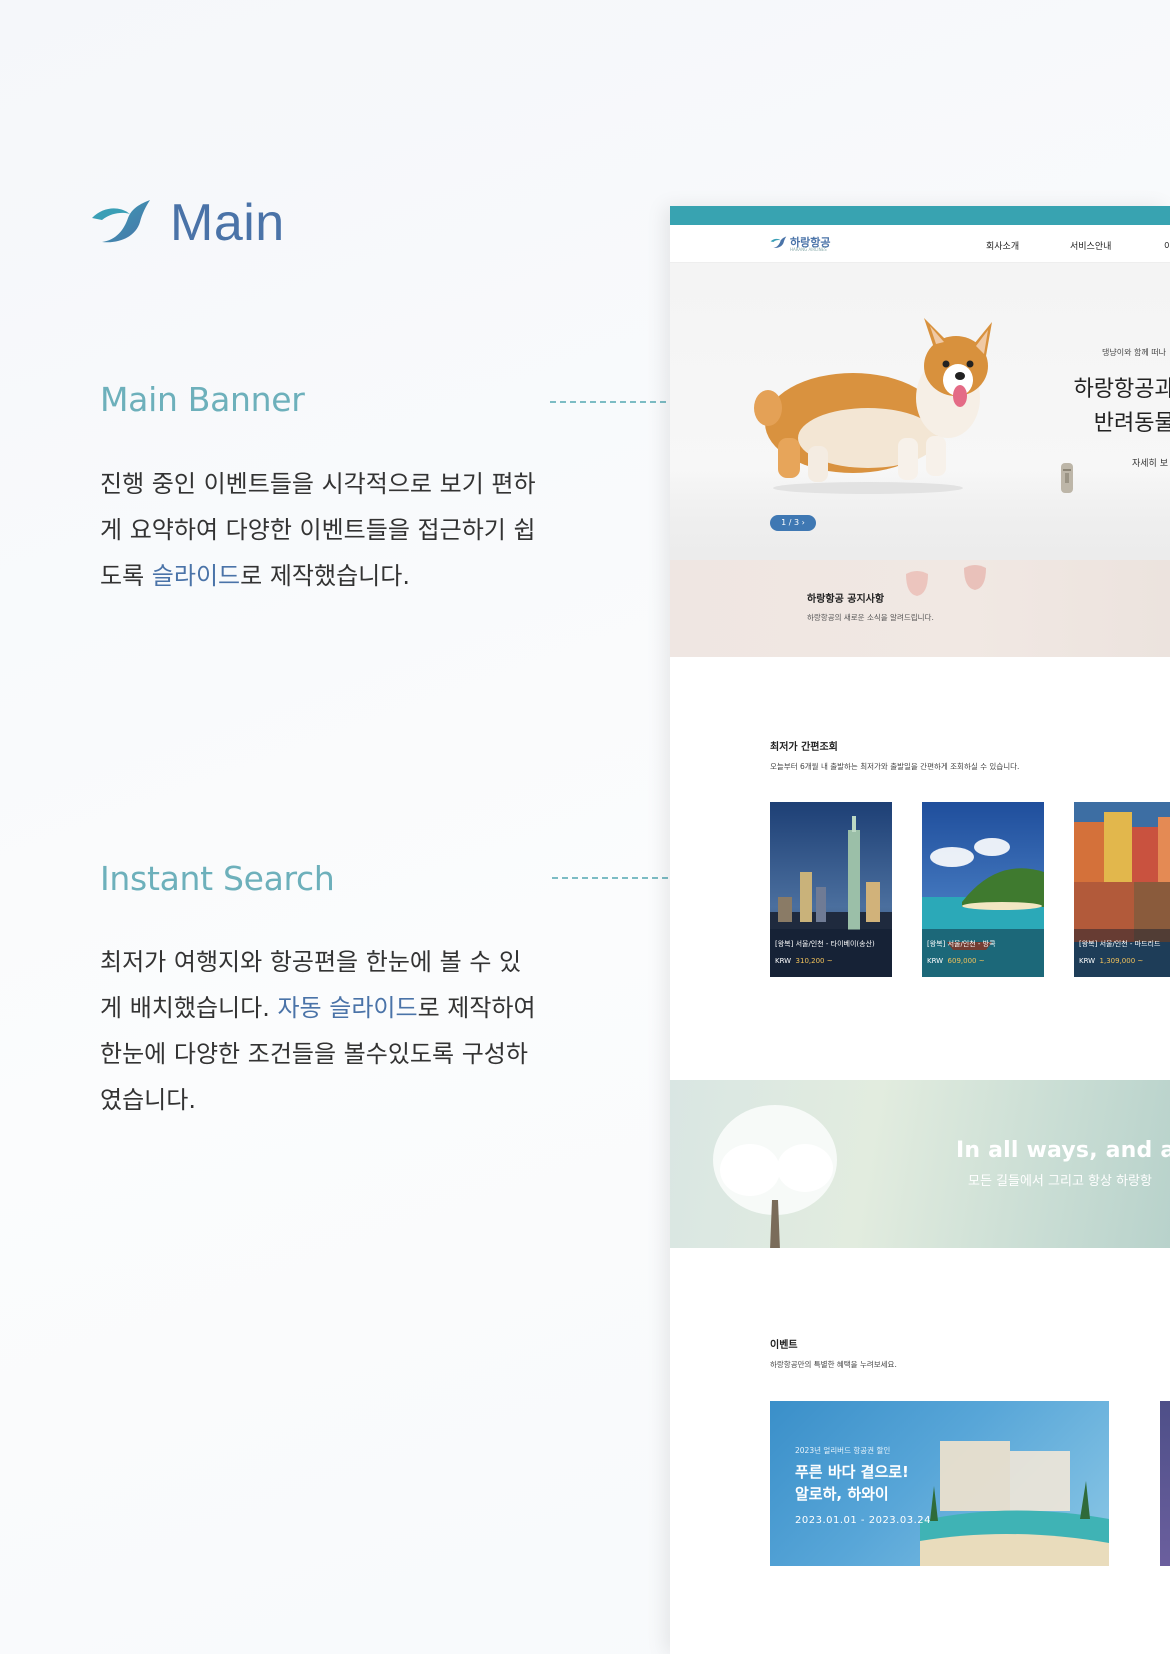 The height and width of the screenshot is (1654, 1170). What do you see at coordinates (196, 576) in the screenshot?
I see `highlight-text: 슬라이드` at bounding box center [196, 576].